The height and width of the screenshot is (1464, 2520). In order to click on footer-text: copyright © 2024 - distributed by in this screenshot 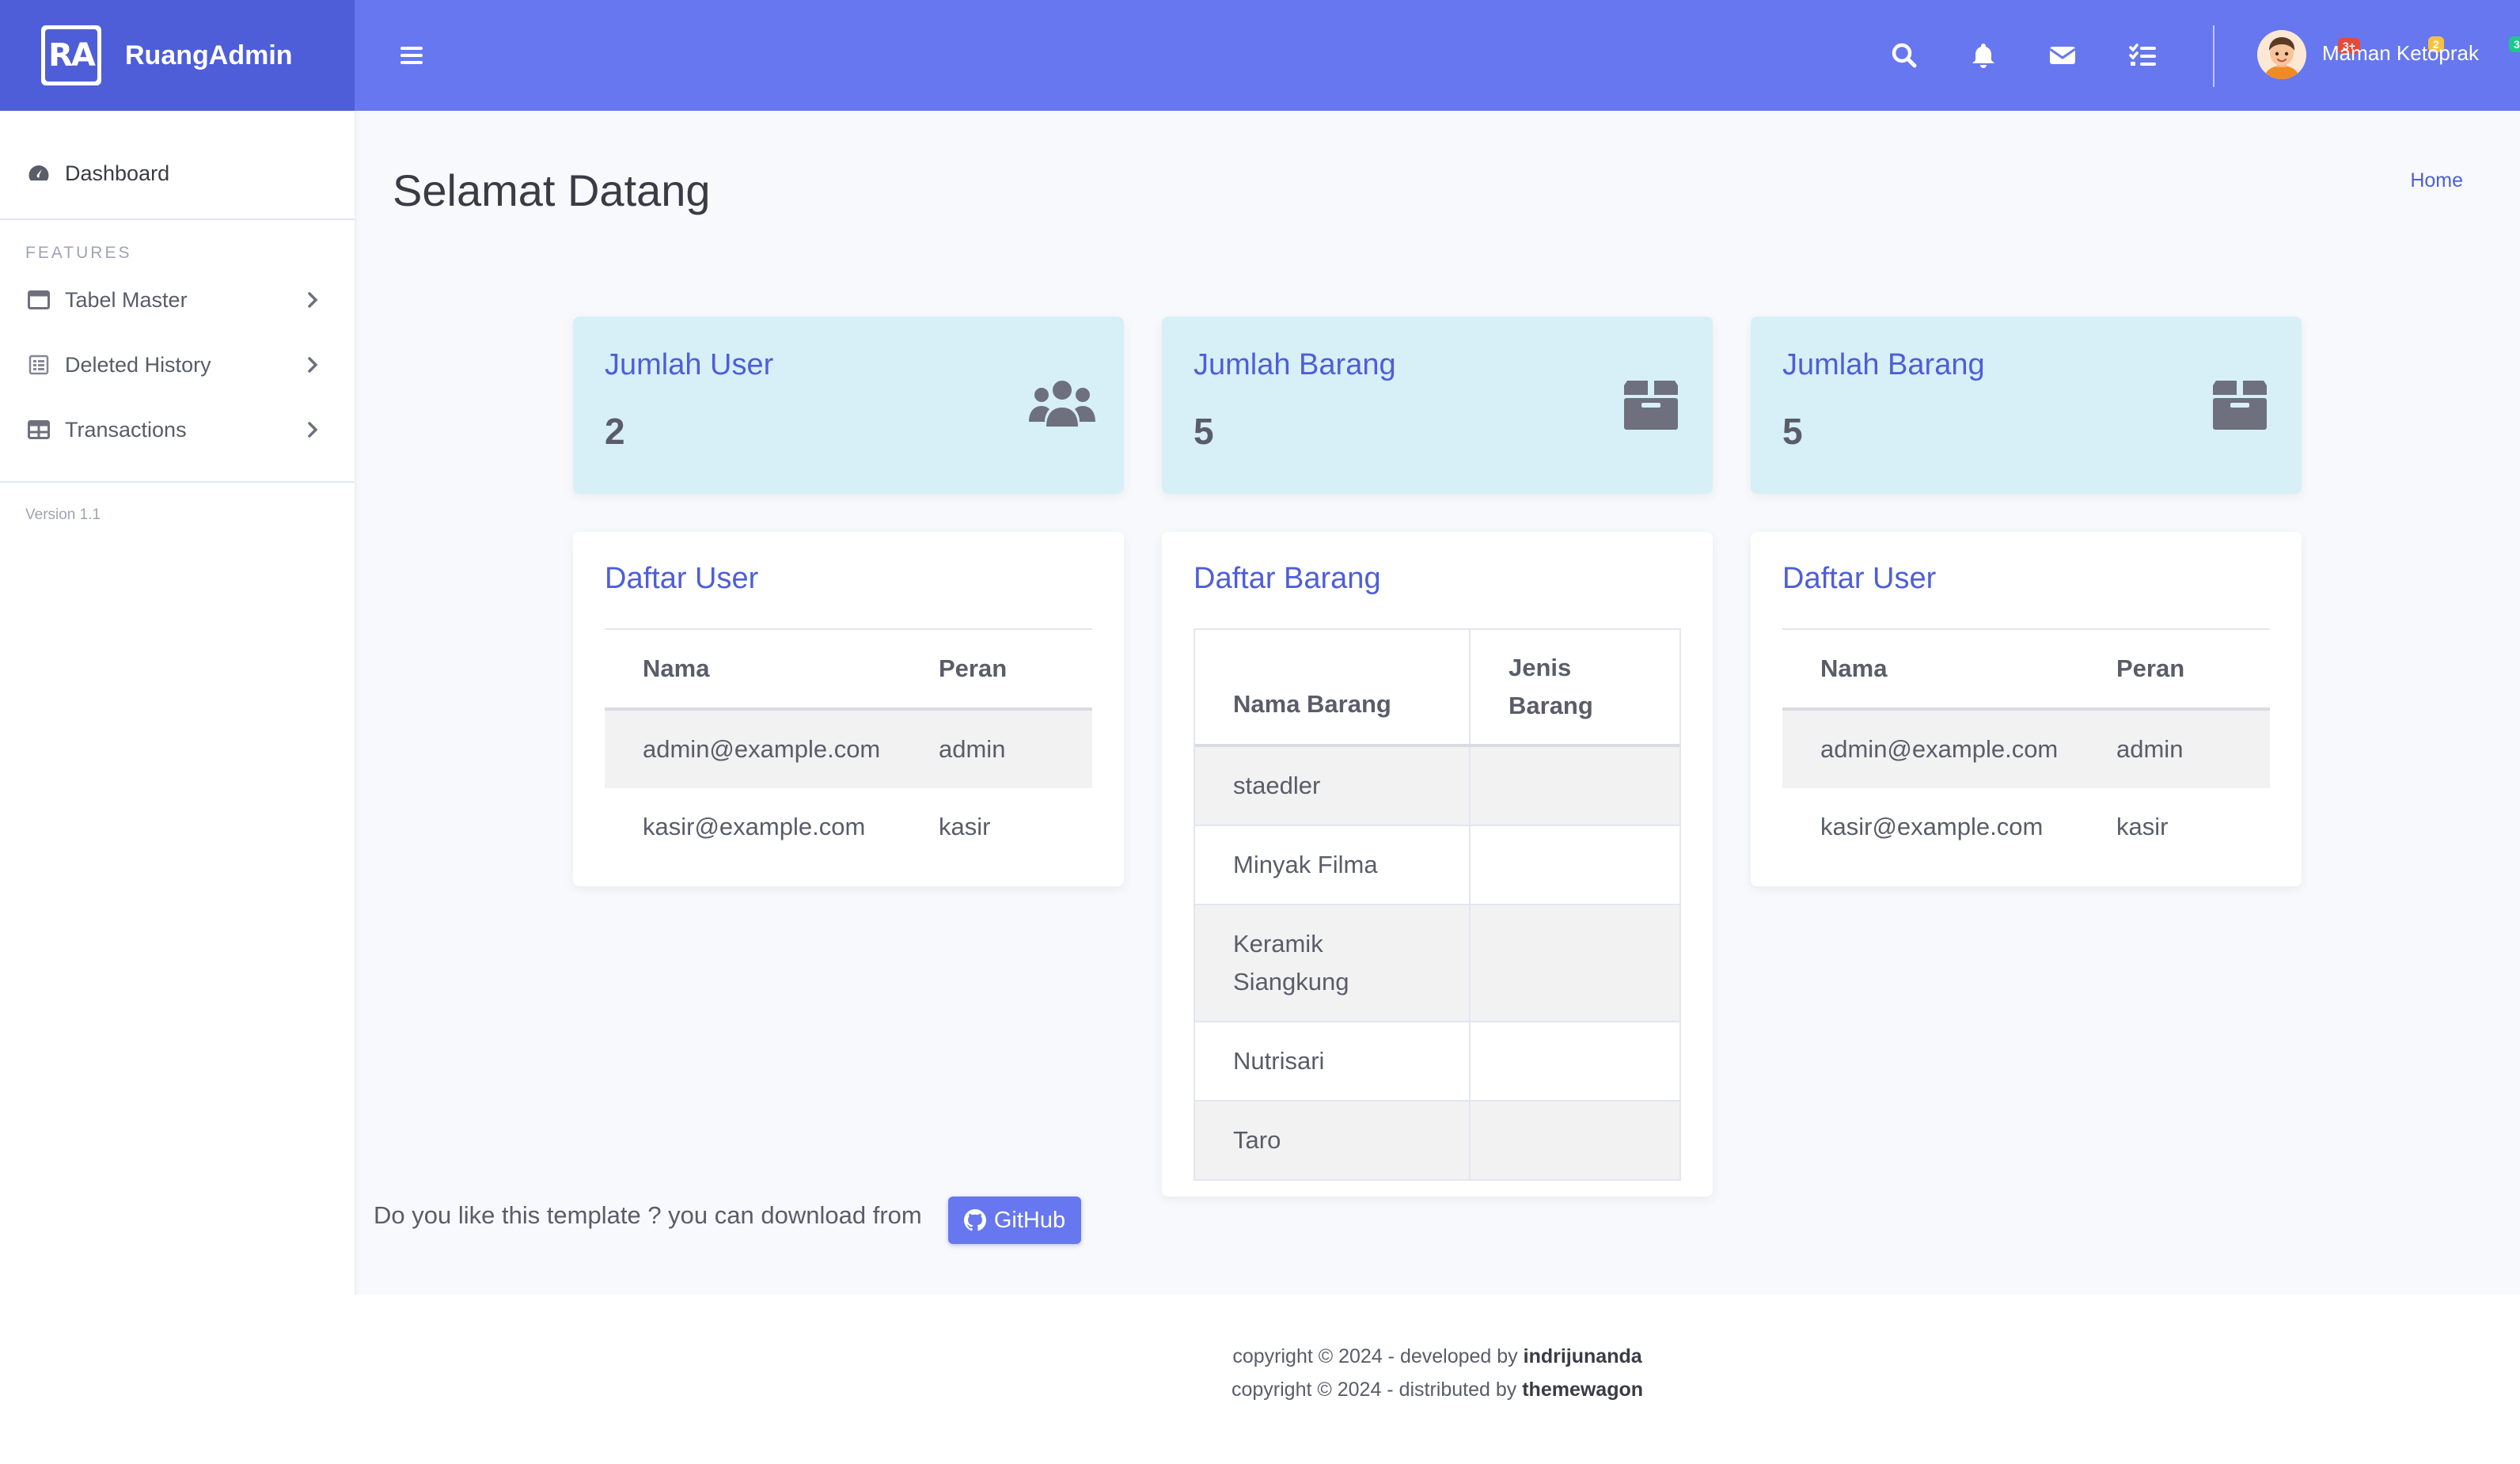, I will do `click(1374, 1390)`.